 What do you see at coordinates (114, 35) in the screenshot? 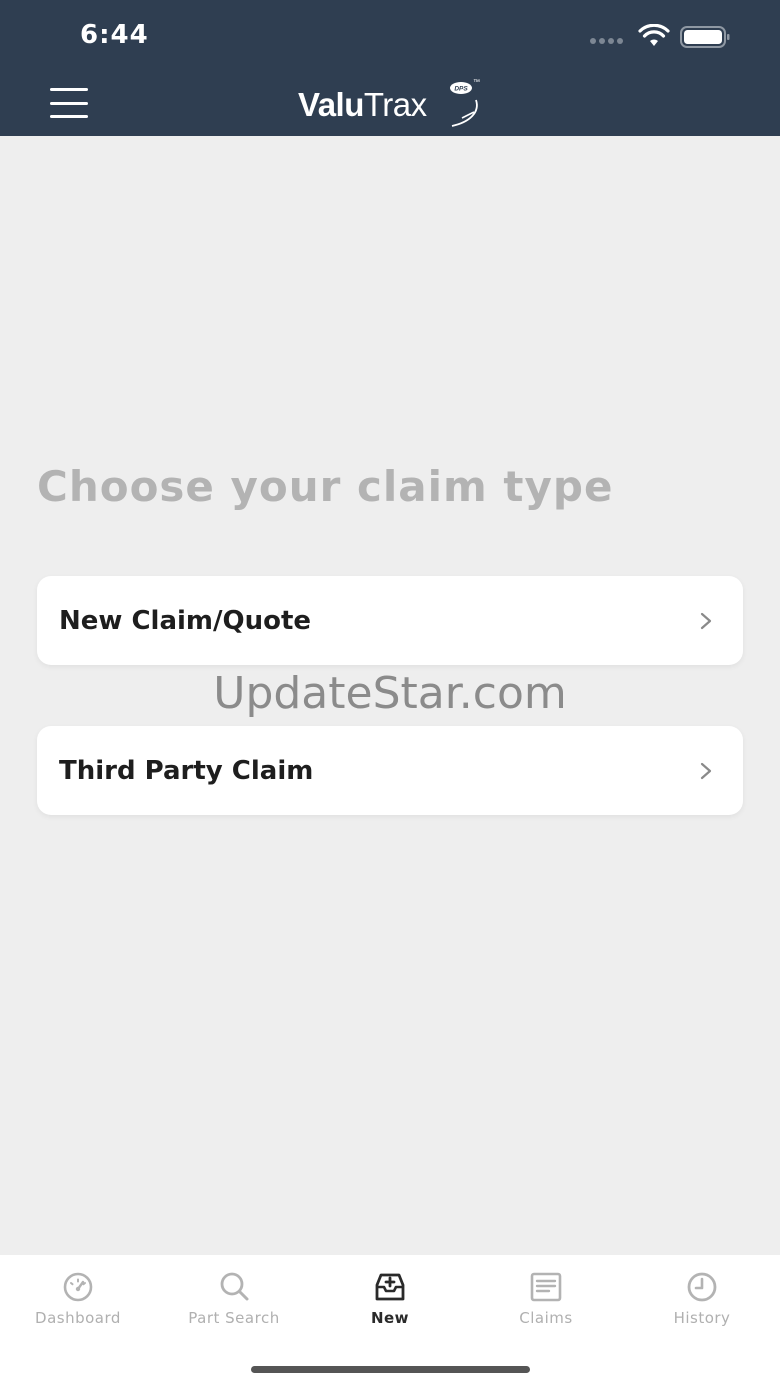
I see `status-time: 6:44` at bounding box center [114, 35].